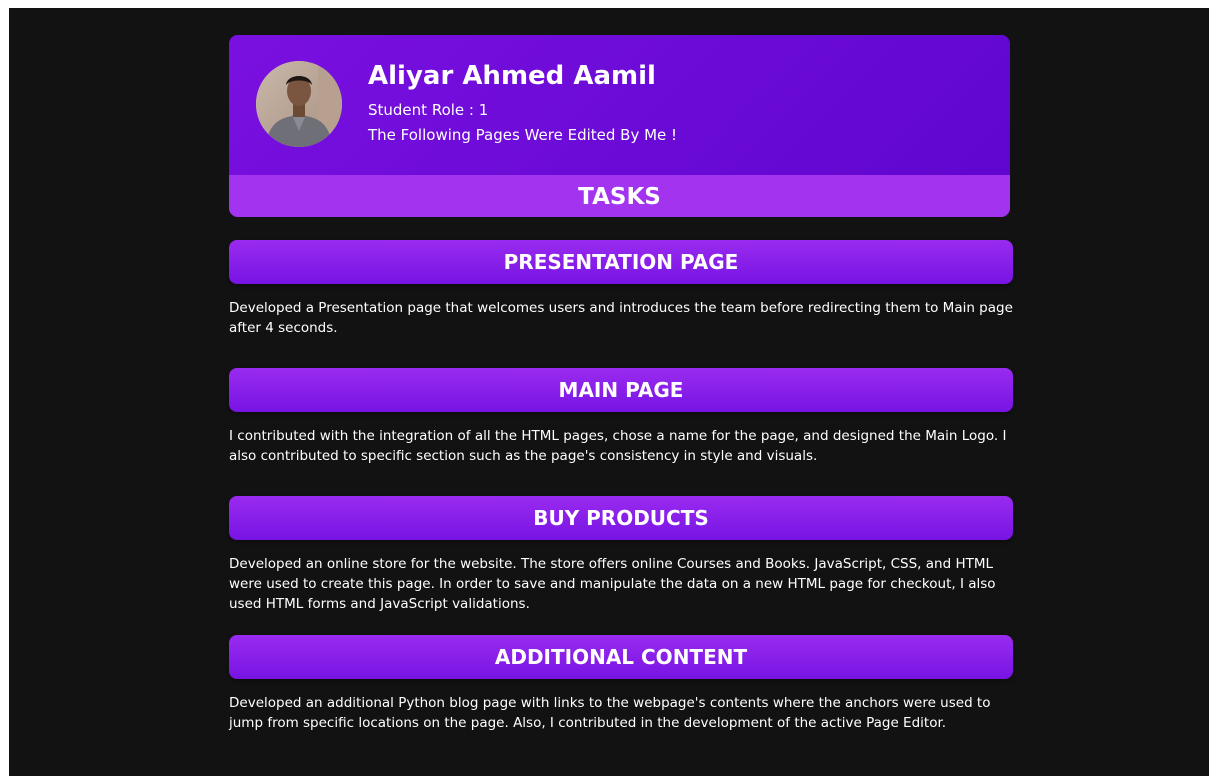 This screenshot has height=776, width=1209. What do you see at coordinates (512, 76) in the screenshot?
I see `profile-name: Aliyar Ahmed Aamil` at bounding box center [512, 76].